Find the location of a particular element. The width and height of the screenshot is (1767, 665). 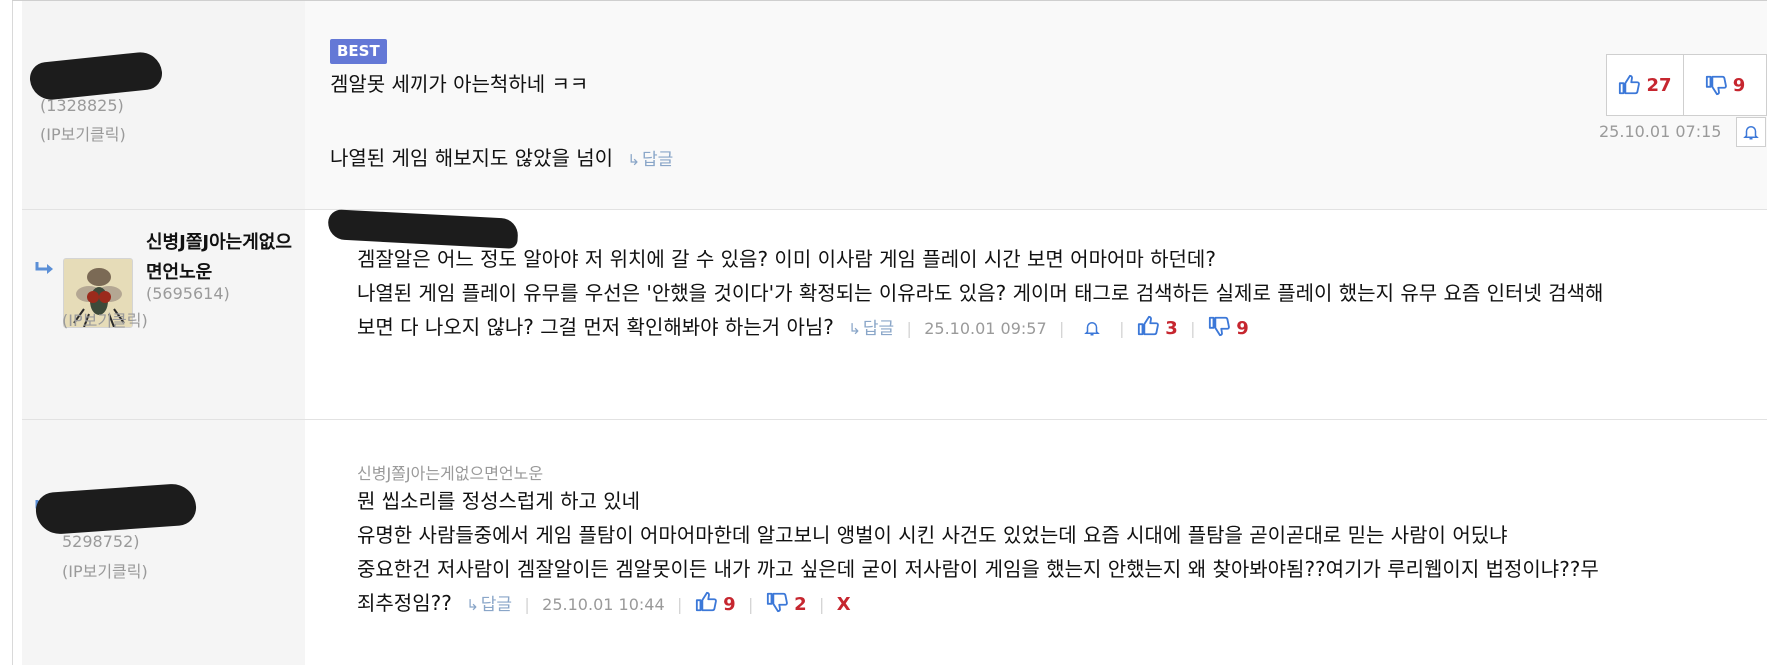

timestamp: 25.10.01 07:15 is located at coordinates (1660, 131).